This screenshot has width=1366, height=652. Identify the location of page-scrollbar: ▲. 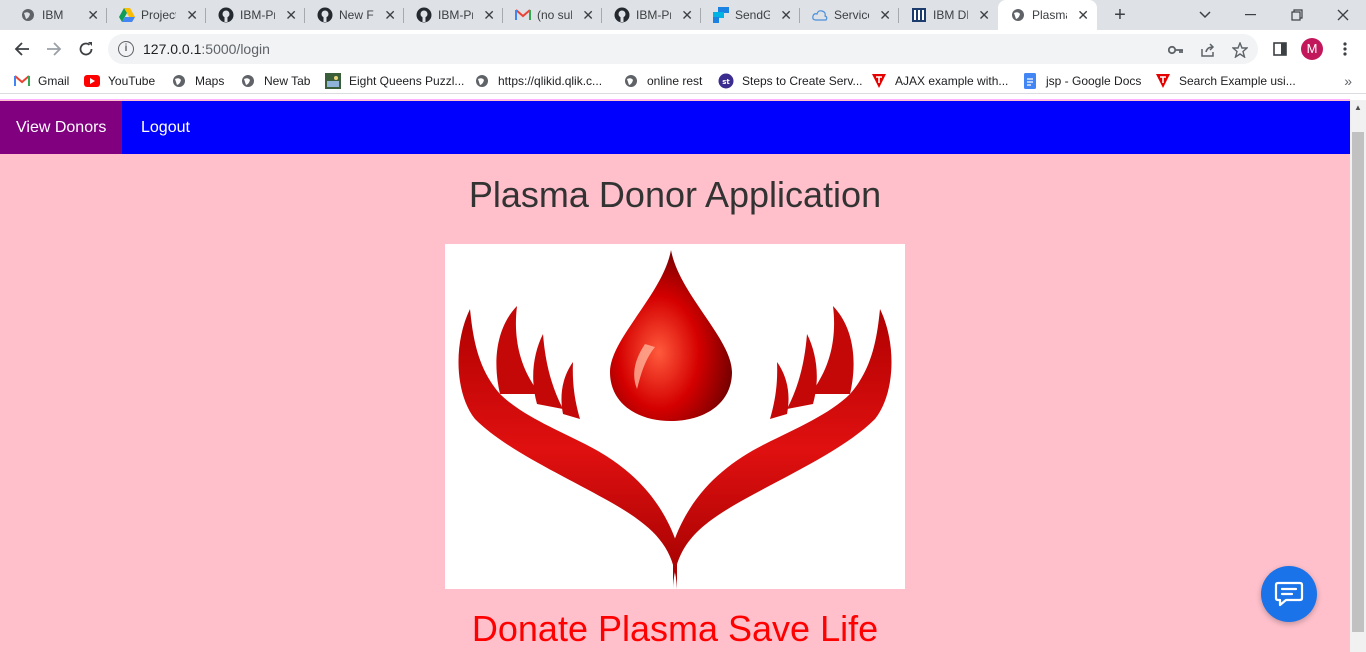
(1358, 376).